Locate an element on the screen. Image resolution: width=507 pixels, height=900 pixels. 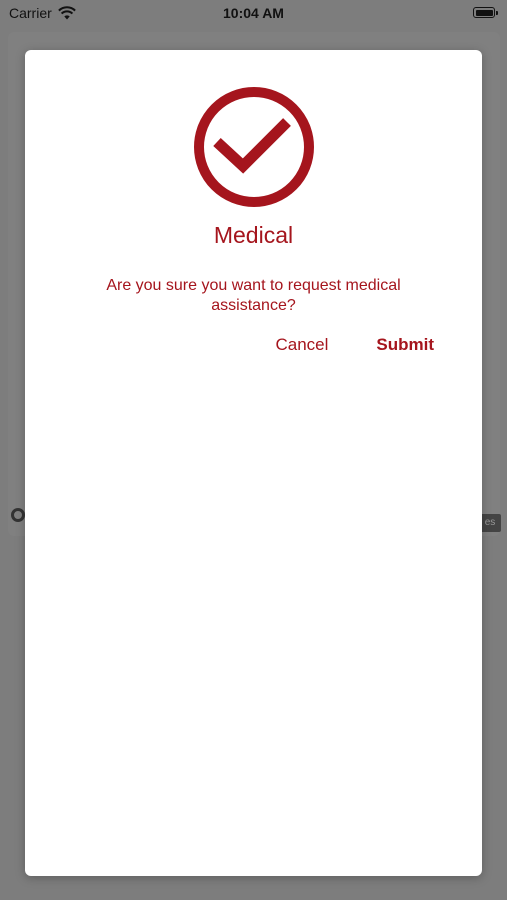
cancel-button: Cancel is located at coordinates (301, 345).